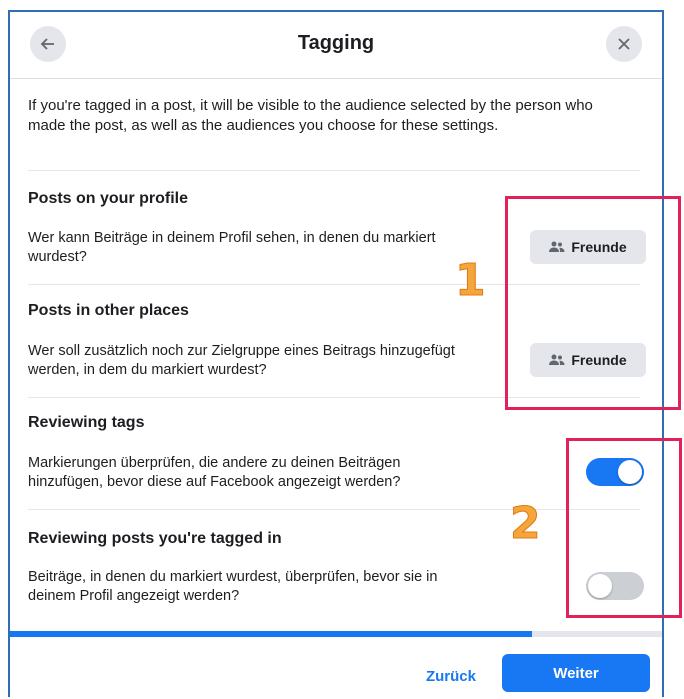 Image resolution: width=684 pixels, height=699 pixels. I want to click on highlight-box-toggles, so click(624, 528).